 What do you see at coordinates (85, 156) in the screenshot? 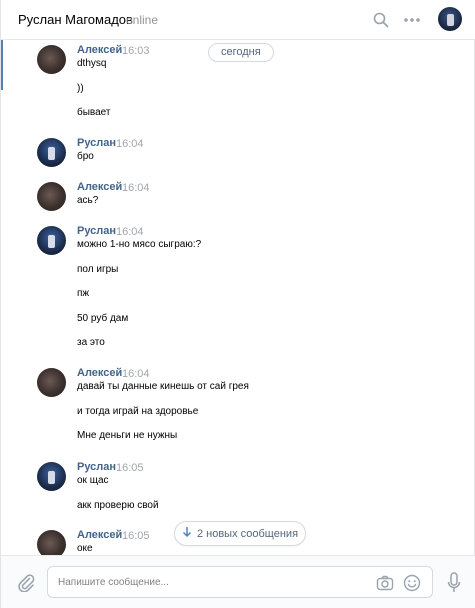
I see `message-text: бро` at bounding box center [85, 156].